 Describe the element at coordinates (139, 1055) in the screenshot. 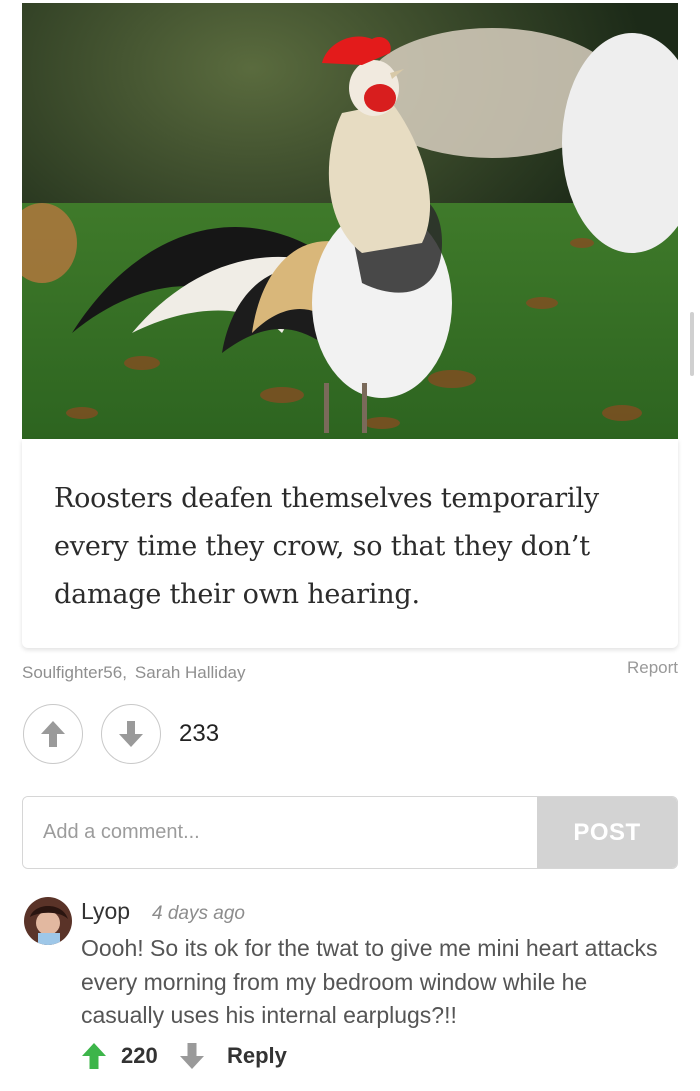

I see `comment-score: 220` at that location.